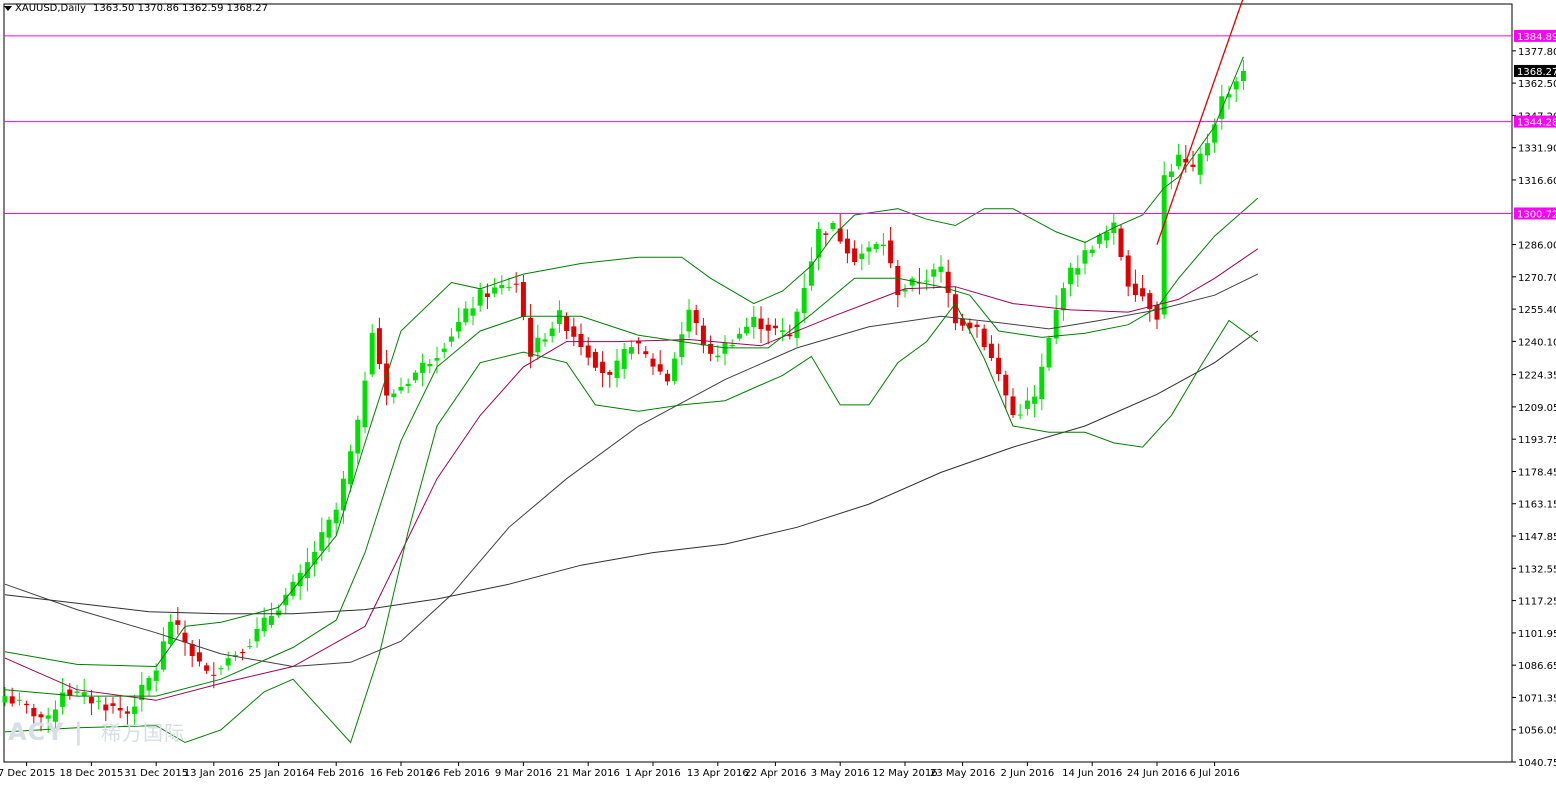  What do you see at coordinates (279, 773) in the screenshot?
I see `x-tick-label: 25 Jan 2016` at bounding box center [279, 773].